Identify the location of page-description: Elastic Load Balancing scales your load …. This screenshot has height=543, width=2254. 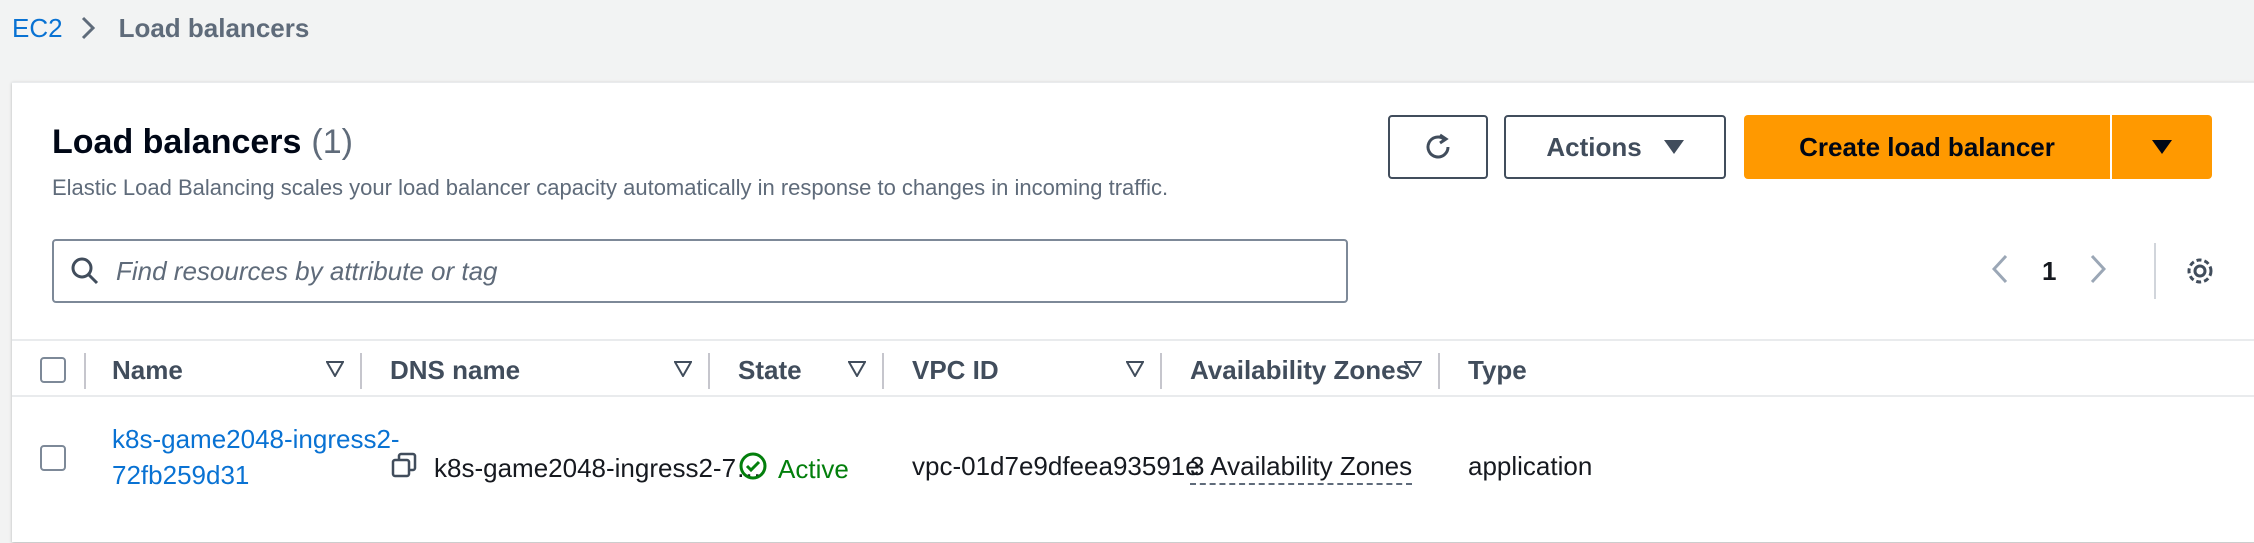
(610, 187).